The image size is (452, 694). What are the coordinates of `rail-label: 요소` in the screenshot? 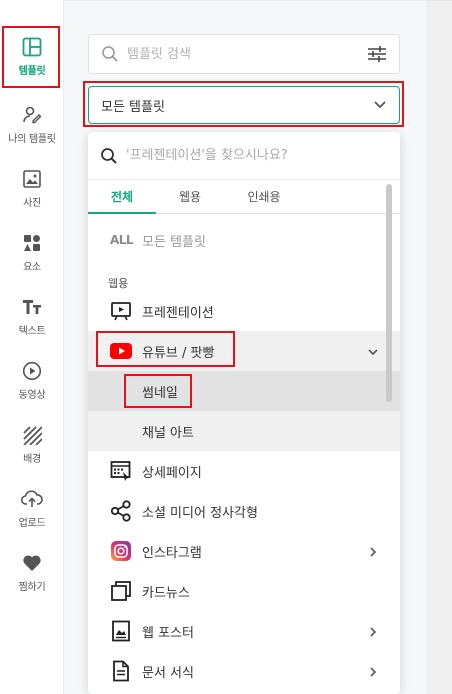 It's located at (32, 267).